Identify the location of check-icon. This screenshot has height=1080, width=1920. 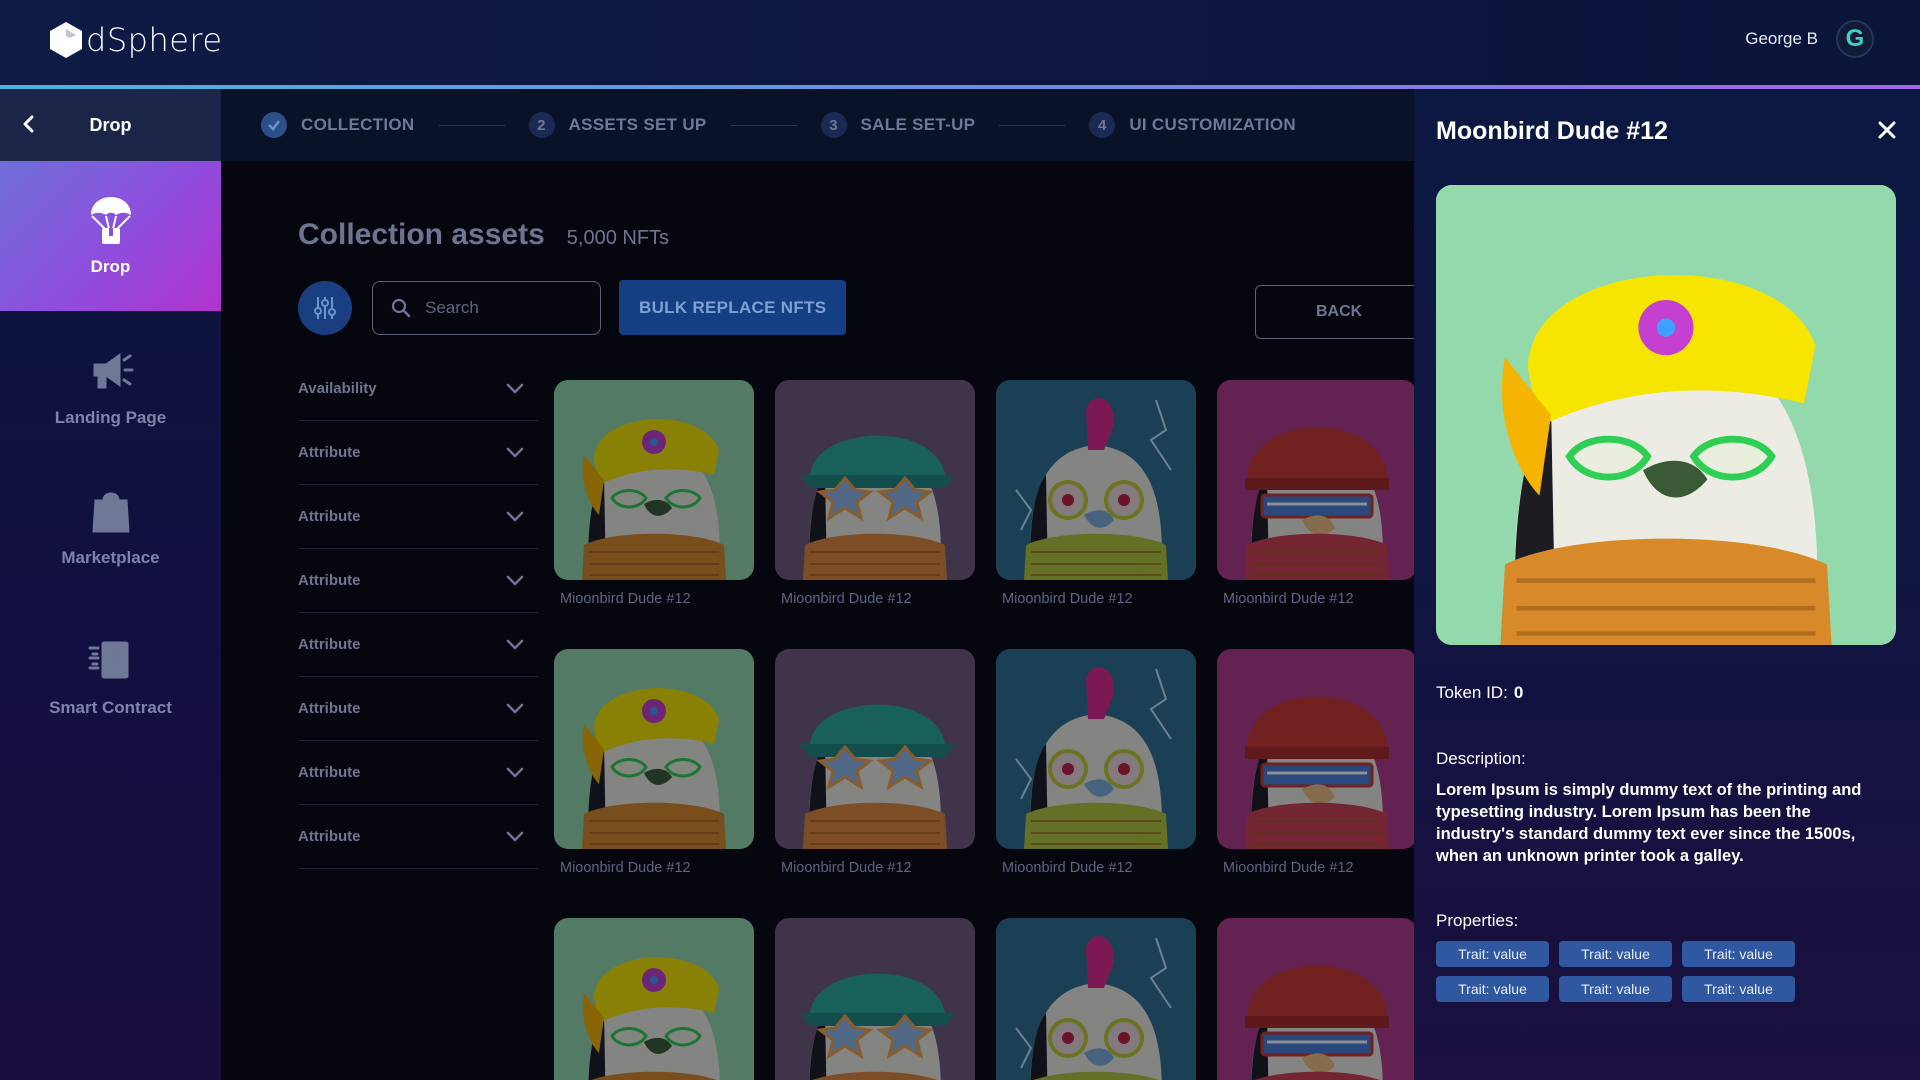
(274, 125).